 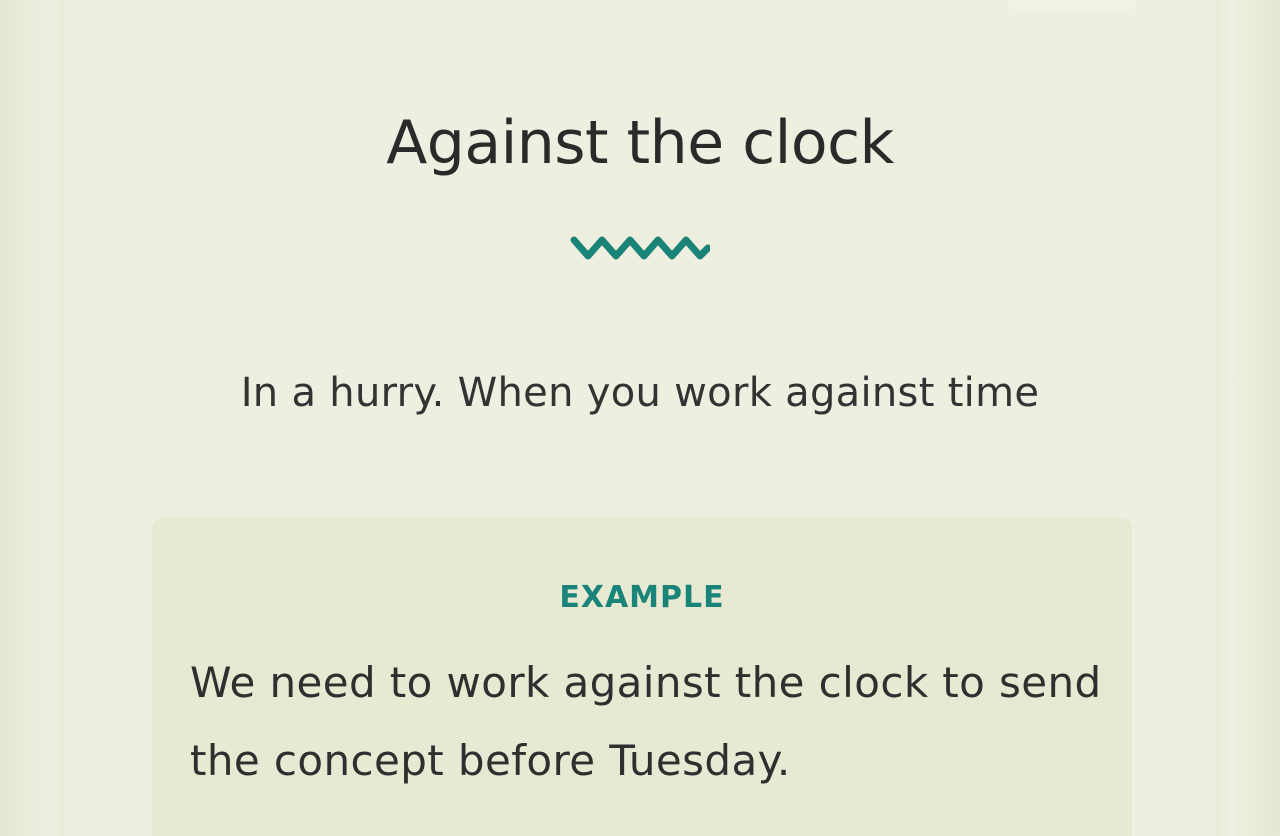 I want to click on idiom-definition: In a hurry. When you work against time, so click(x=640, y=393).